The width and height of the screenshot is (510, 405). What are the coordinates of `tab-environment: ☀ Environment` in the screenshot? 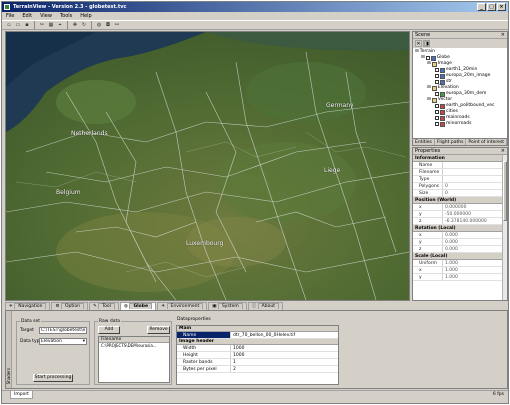 It's located at (182, 306).